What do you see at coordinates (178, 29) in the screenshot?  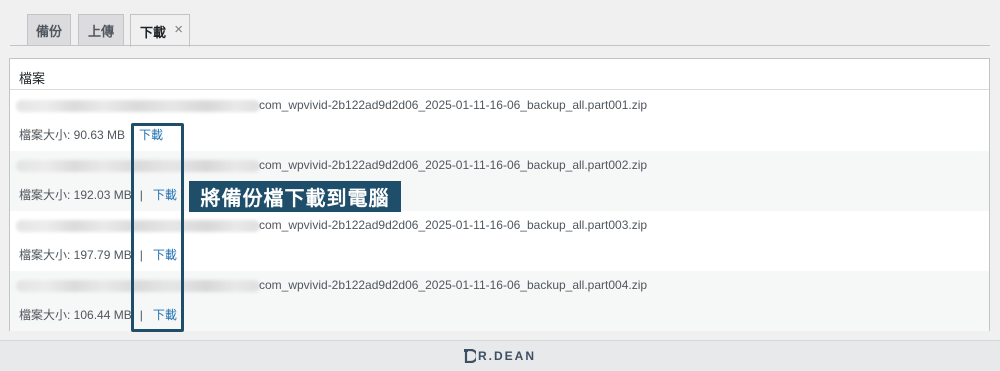 I see `close-icon: ×` at bounding box center [178, 29].